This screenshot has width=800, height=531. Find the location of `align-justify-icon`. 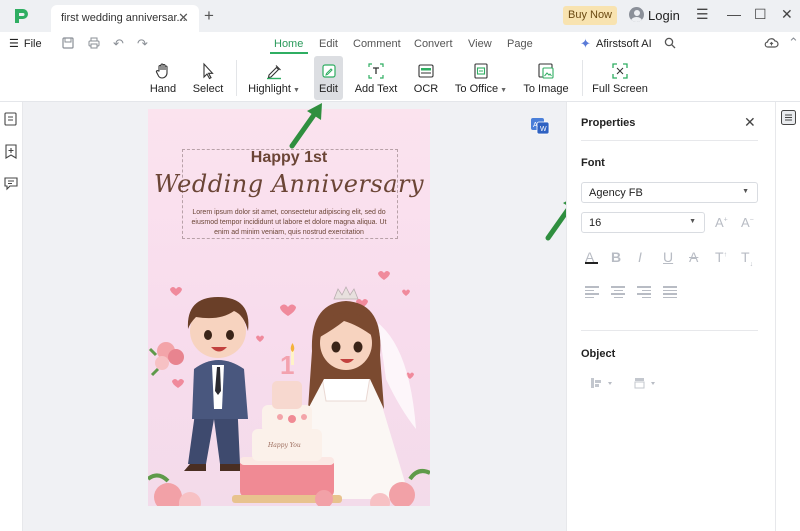

align-justify-icon is located at coordinates (670, 292).